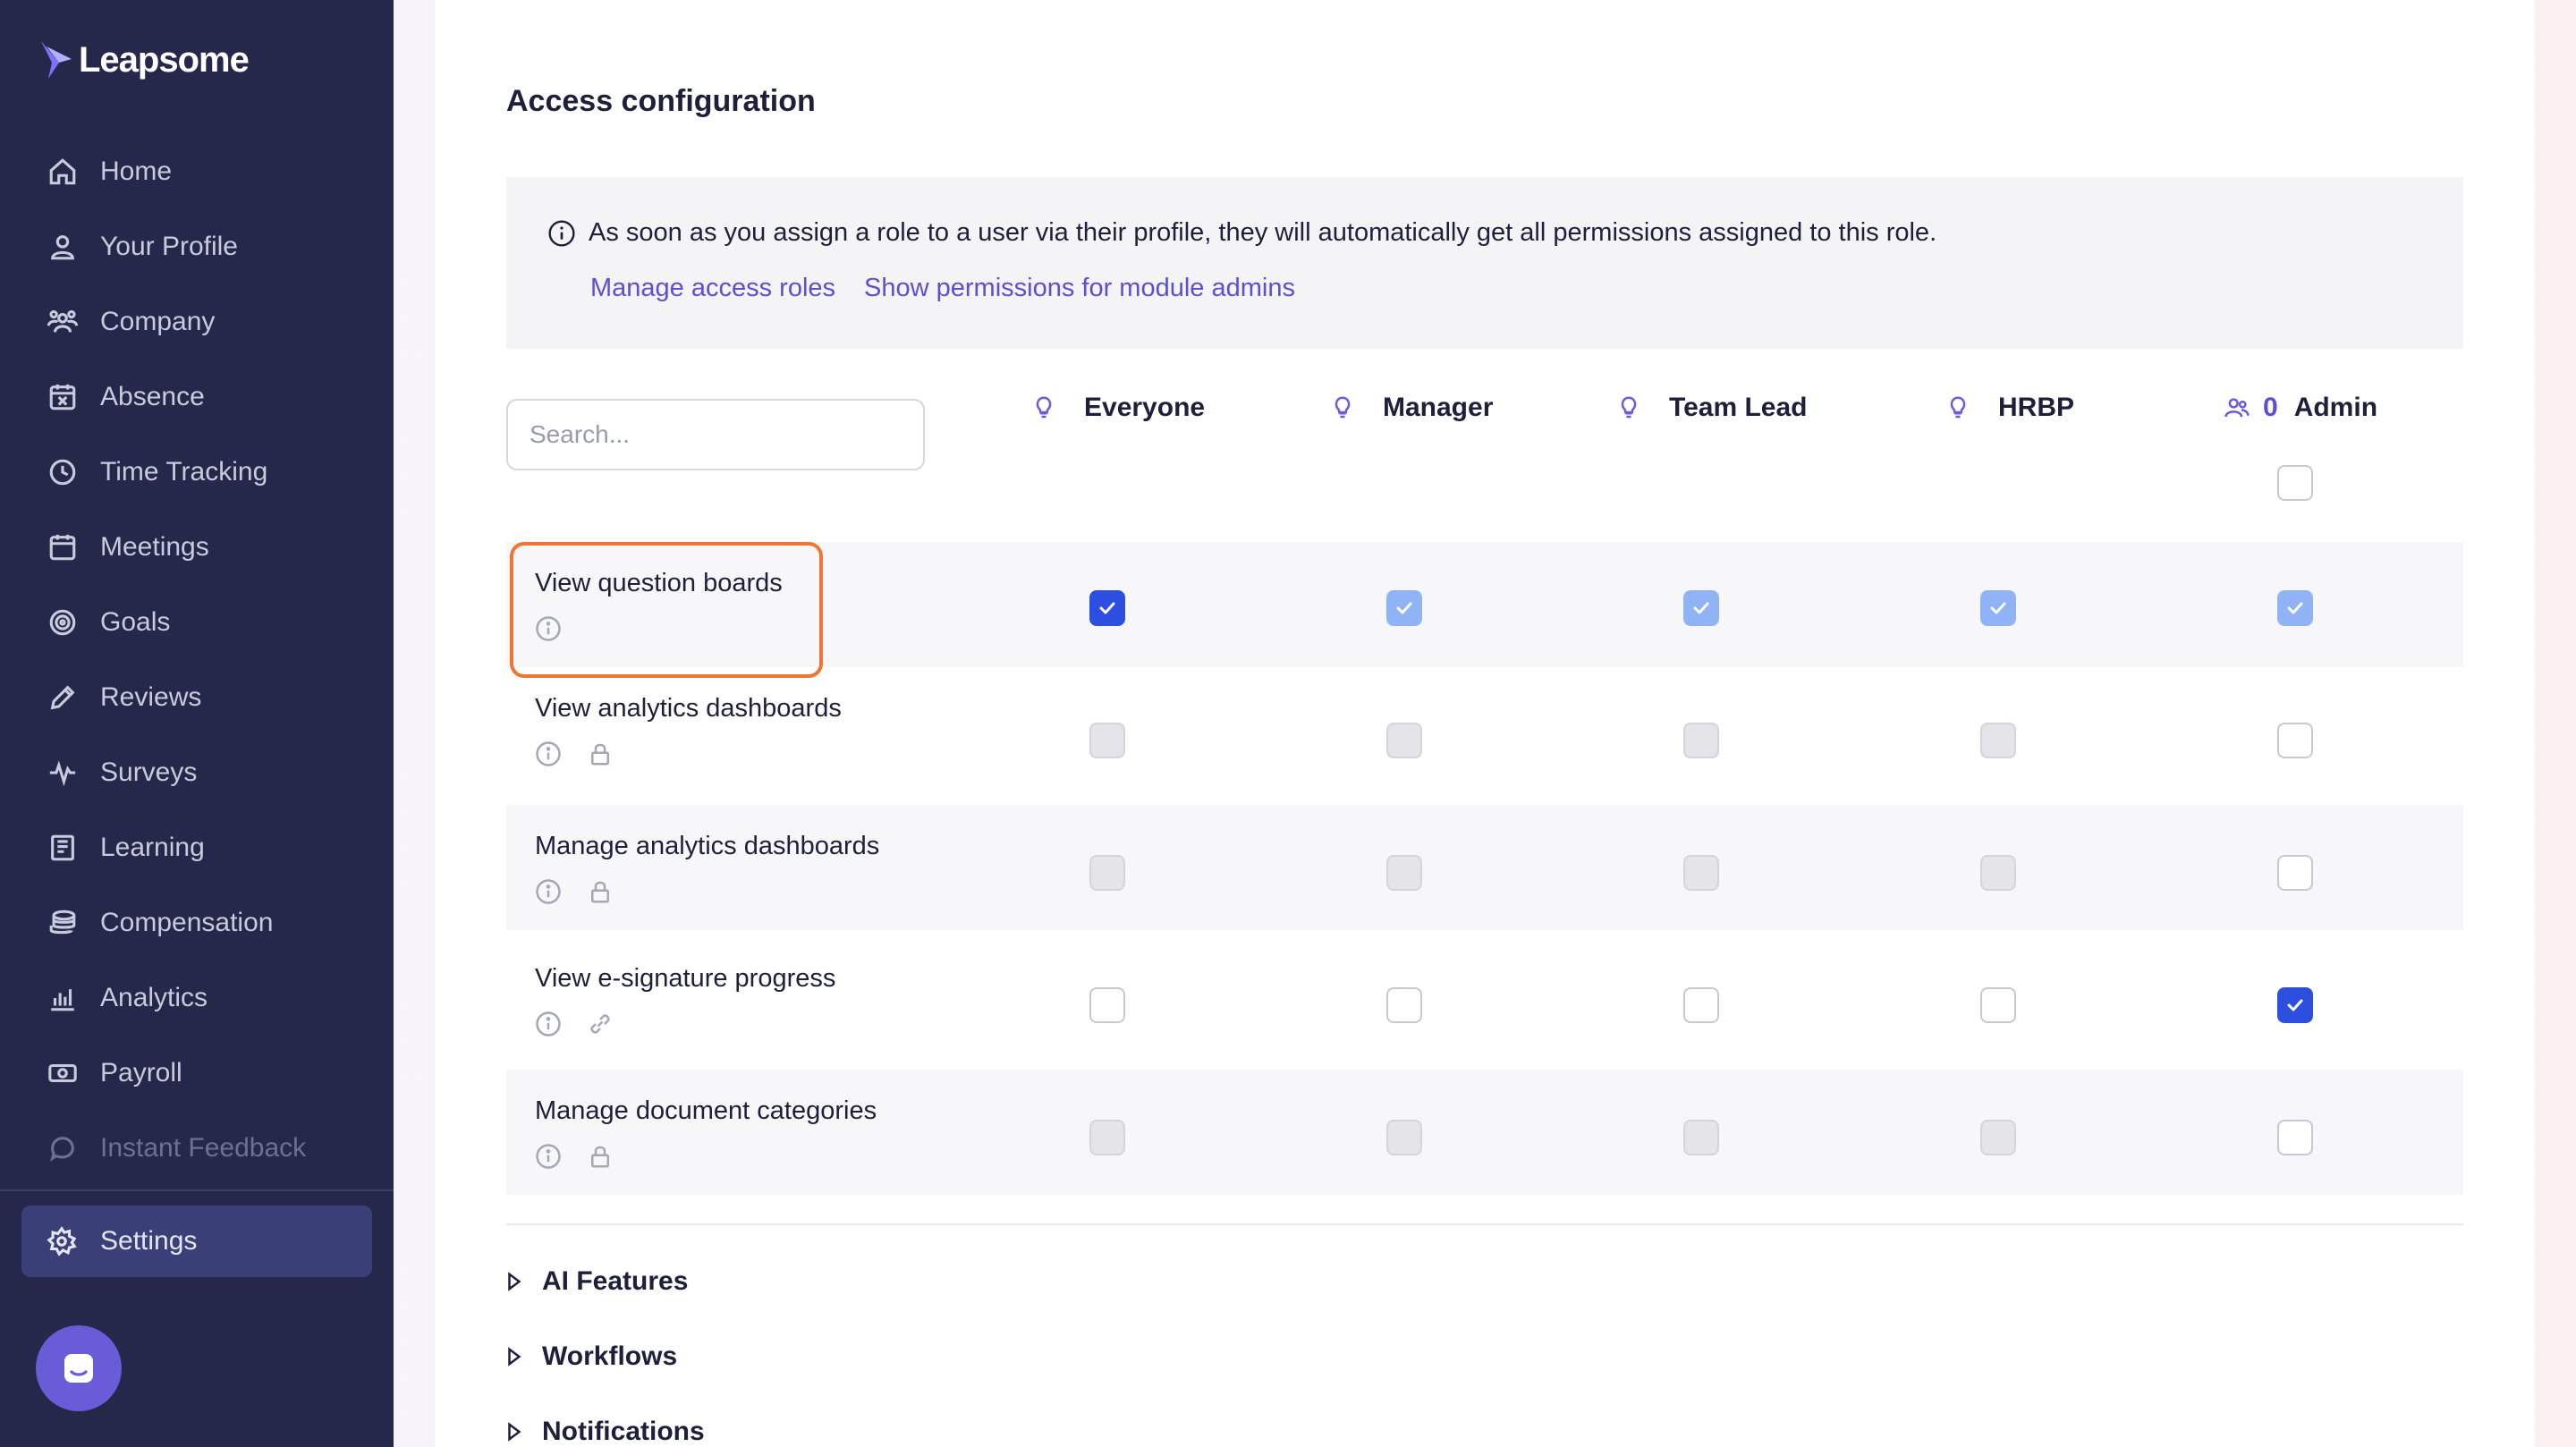  I want to click on permission-label: View e-signature progress, so click(685, 978).